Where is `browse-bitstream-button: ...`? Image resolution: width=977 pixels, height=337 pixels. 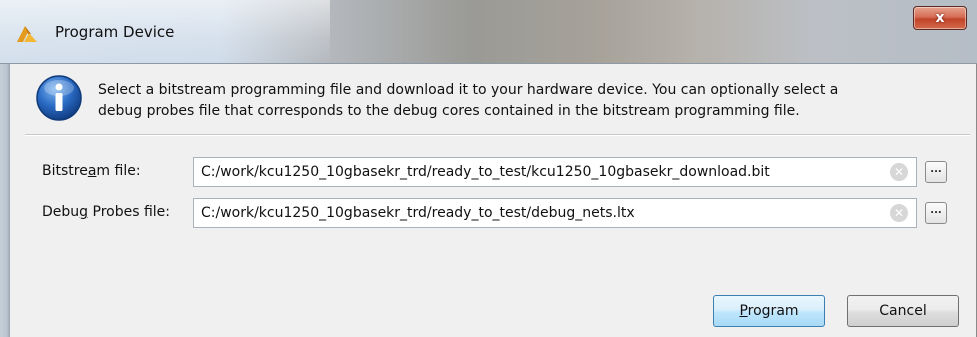 browse-bitstream-button: ... is located at coordinates (936, 172).